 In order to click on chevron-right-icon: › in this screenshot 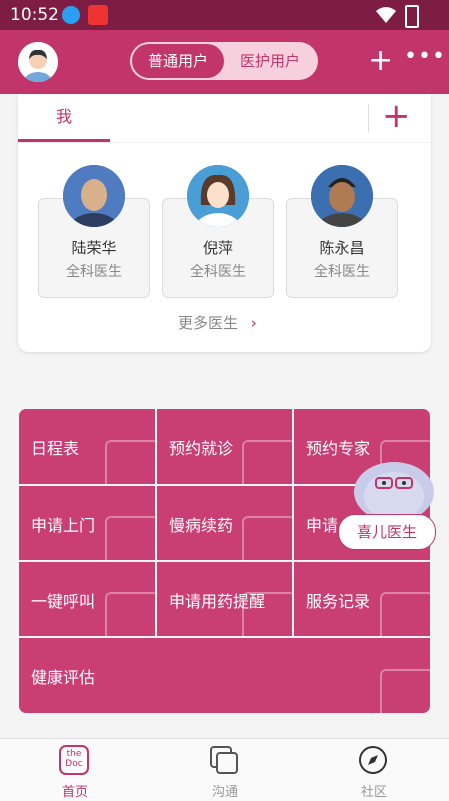, I will do `click(253, 323)`.